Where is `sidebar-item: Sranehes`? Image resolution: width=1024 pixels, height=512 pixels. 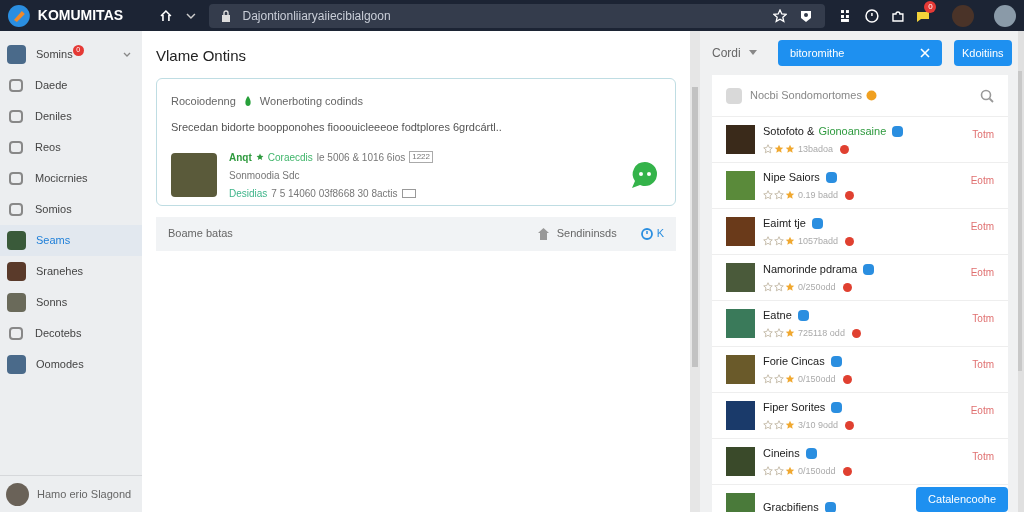 sidebar-item: Sranehes is located at coordinates (71, 271).